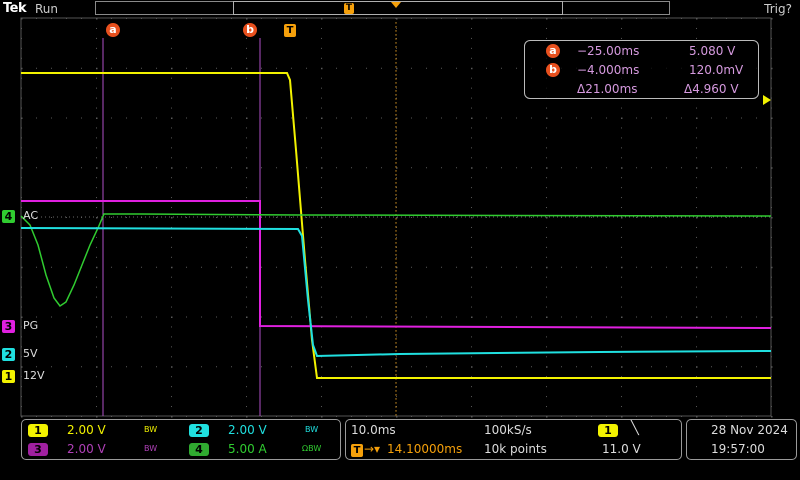 This screenshot has height=480, width=800. Describe the element at coordinates (151, 448) in the screenshot. I see `ch3-bw-limit: BW` at that location.